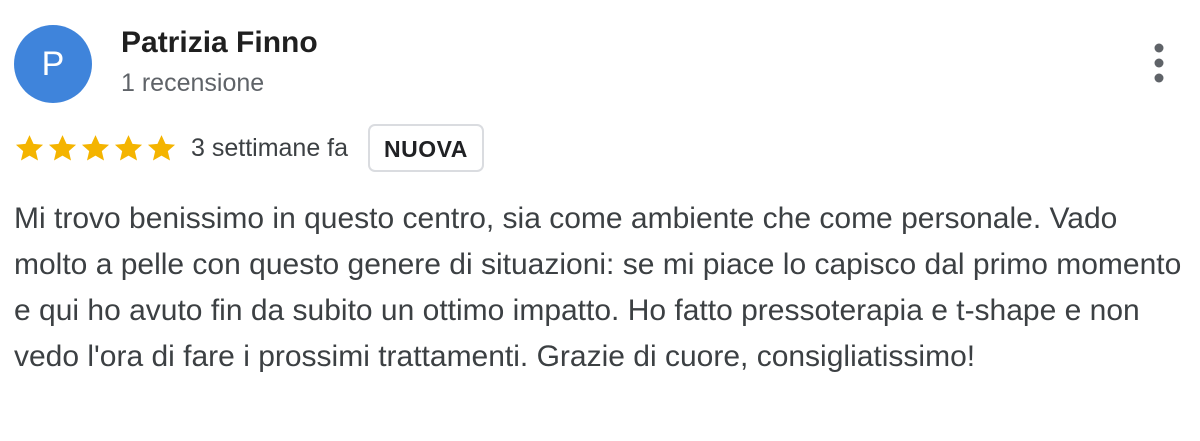 The image size is (1200, 441). What do you see at coordinates (219, 43) in the screenshot?
I see `author-name: Patrizia Finno` at bounding box center [219, 43].